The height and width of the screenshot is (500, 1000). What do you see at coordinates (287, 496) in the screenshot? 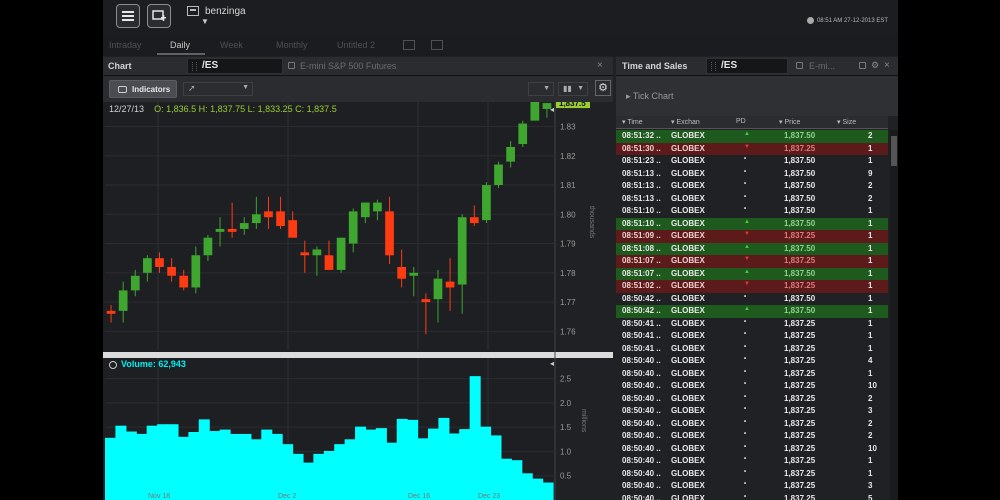
I see `x-tick-label: Dec 2` at bounding box center [287, 496].